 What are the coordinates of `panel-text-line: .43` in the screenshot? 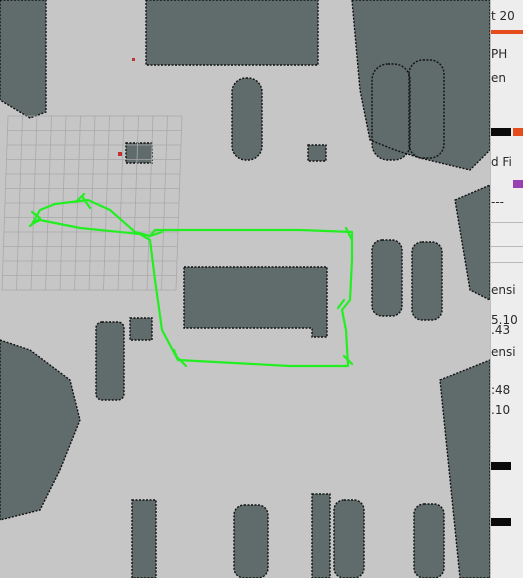 It's located at (501, 330).